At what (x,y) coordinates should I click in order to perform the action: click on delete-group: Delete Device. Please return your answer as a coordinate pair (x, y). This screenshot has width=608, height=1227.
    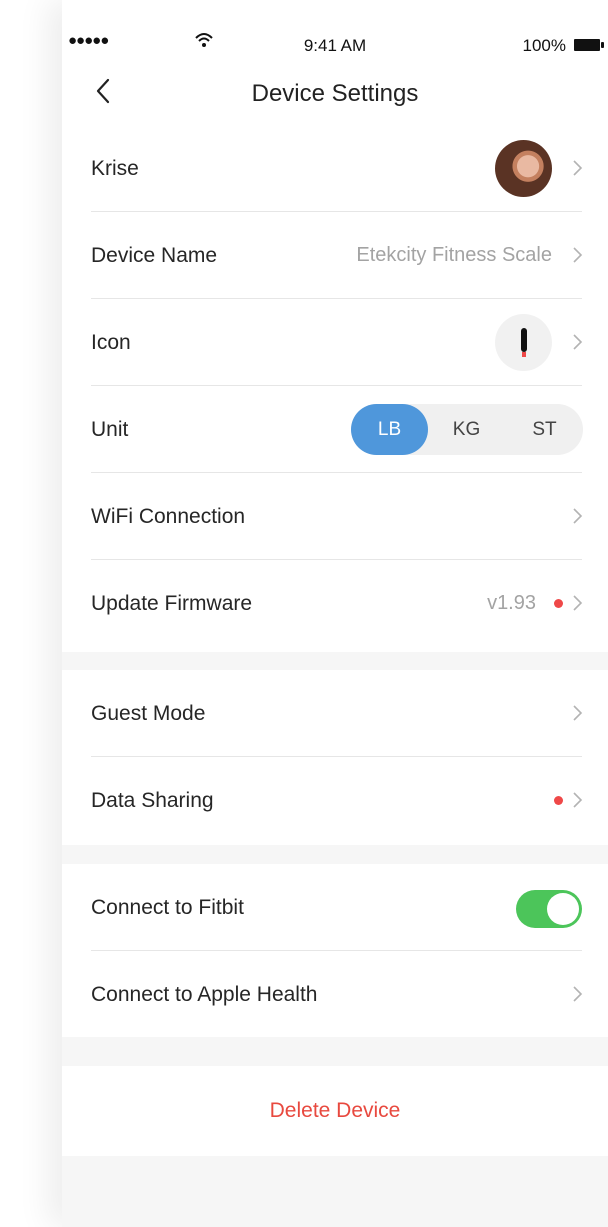
    Looking at the image, I should click on (335, 1111).